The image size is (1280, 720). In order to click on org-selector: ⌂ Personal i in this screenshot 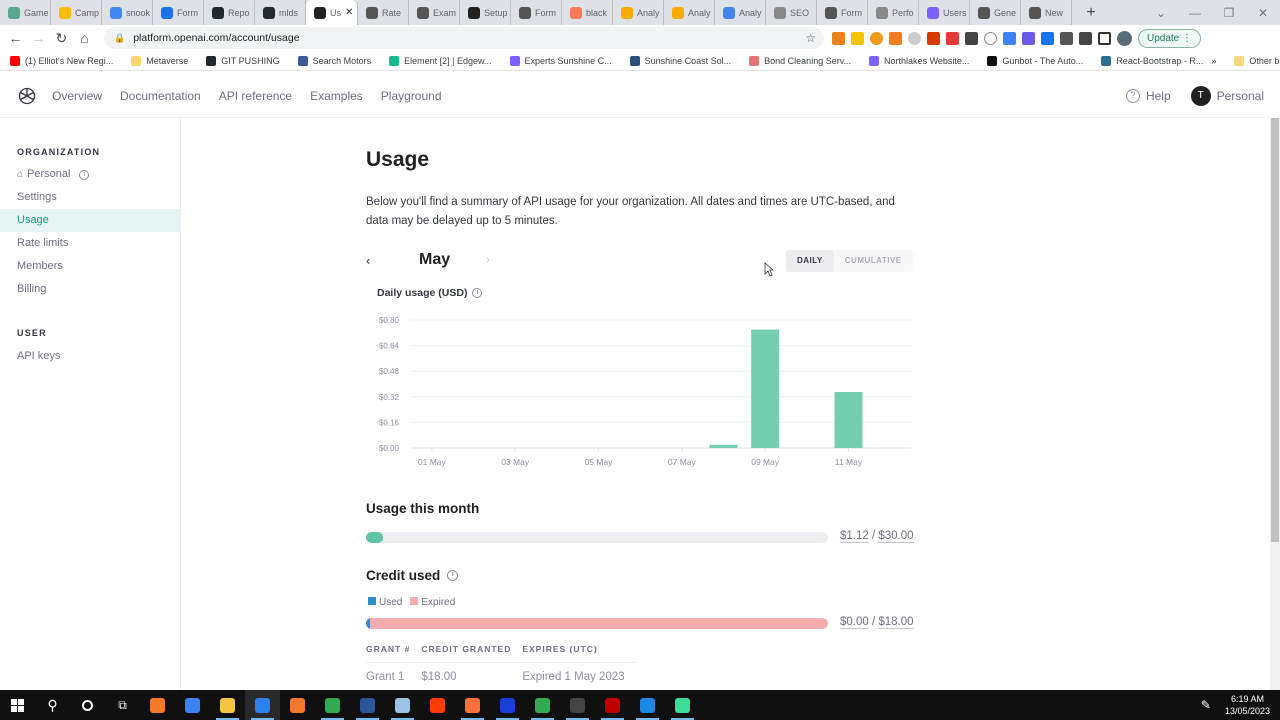, I will do `click(90, 174)`.